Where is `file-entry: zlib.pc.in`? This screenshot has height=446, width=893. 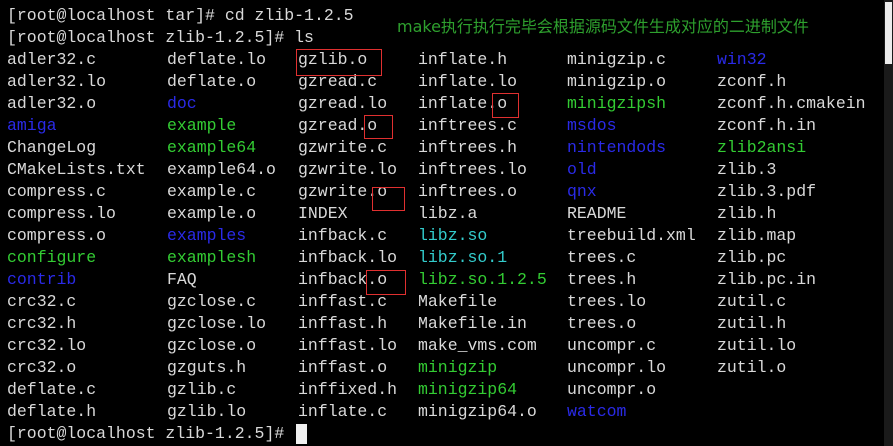
file-entry: zlib.pc.in is located at coordinates (767, 279).